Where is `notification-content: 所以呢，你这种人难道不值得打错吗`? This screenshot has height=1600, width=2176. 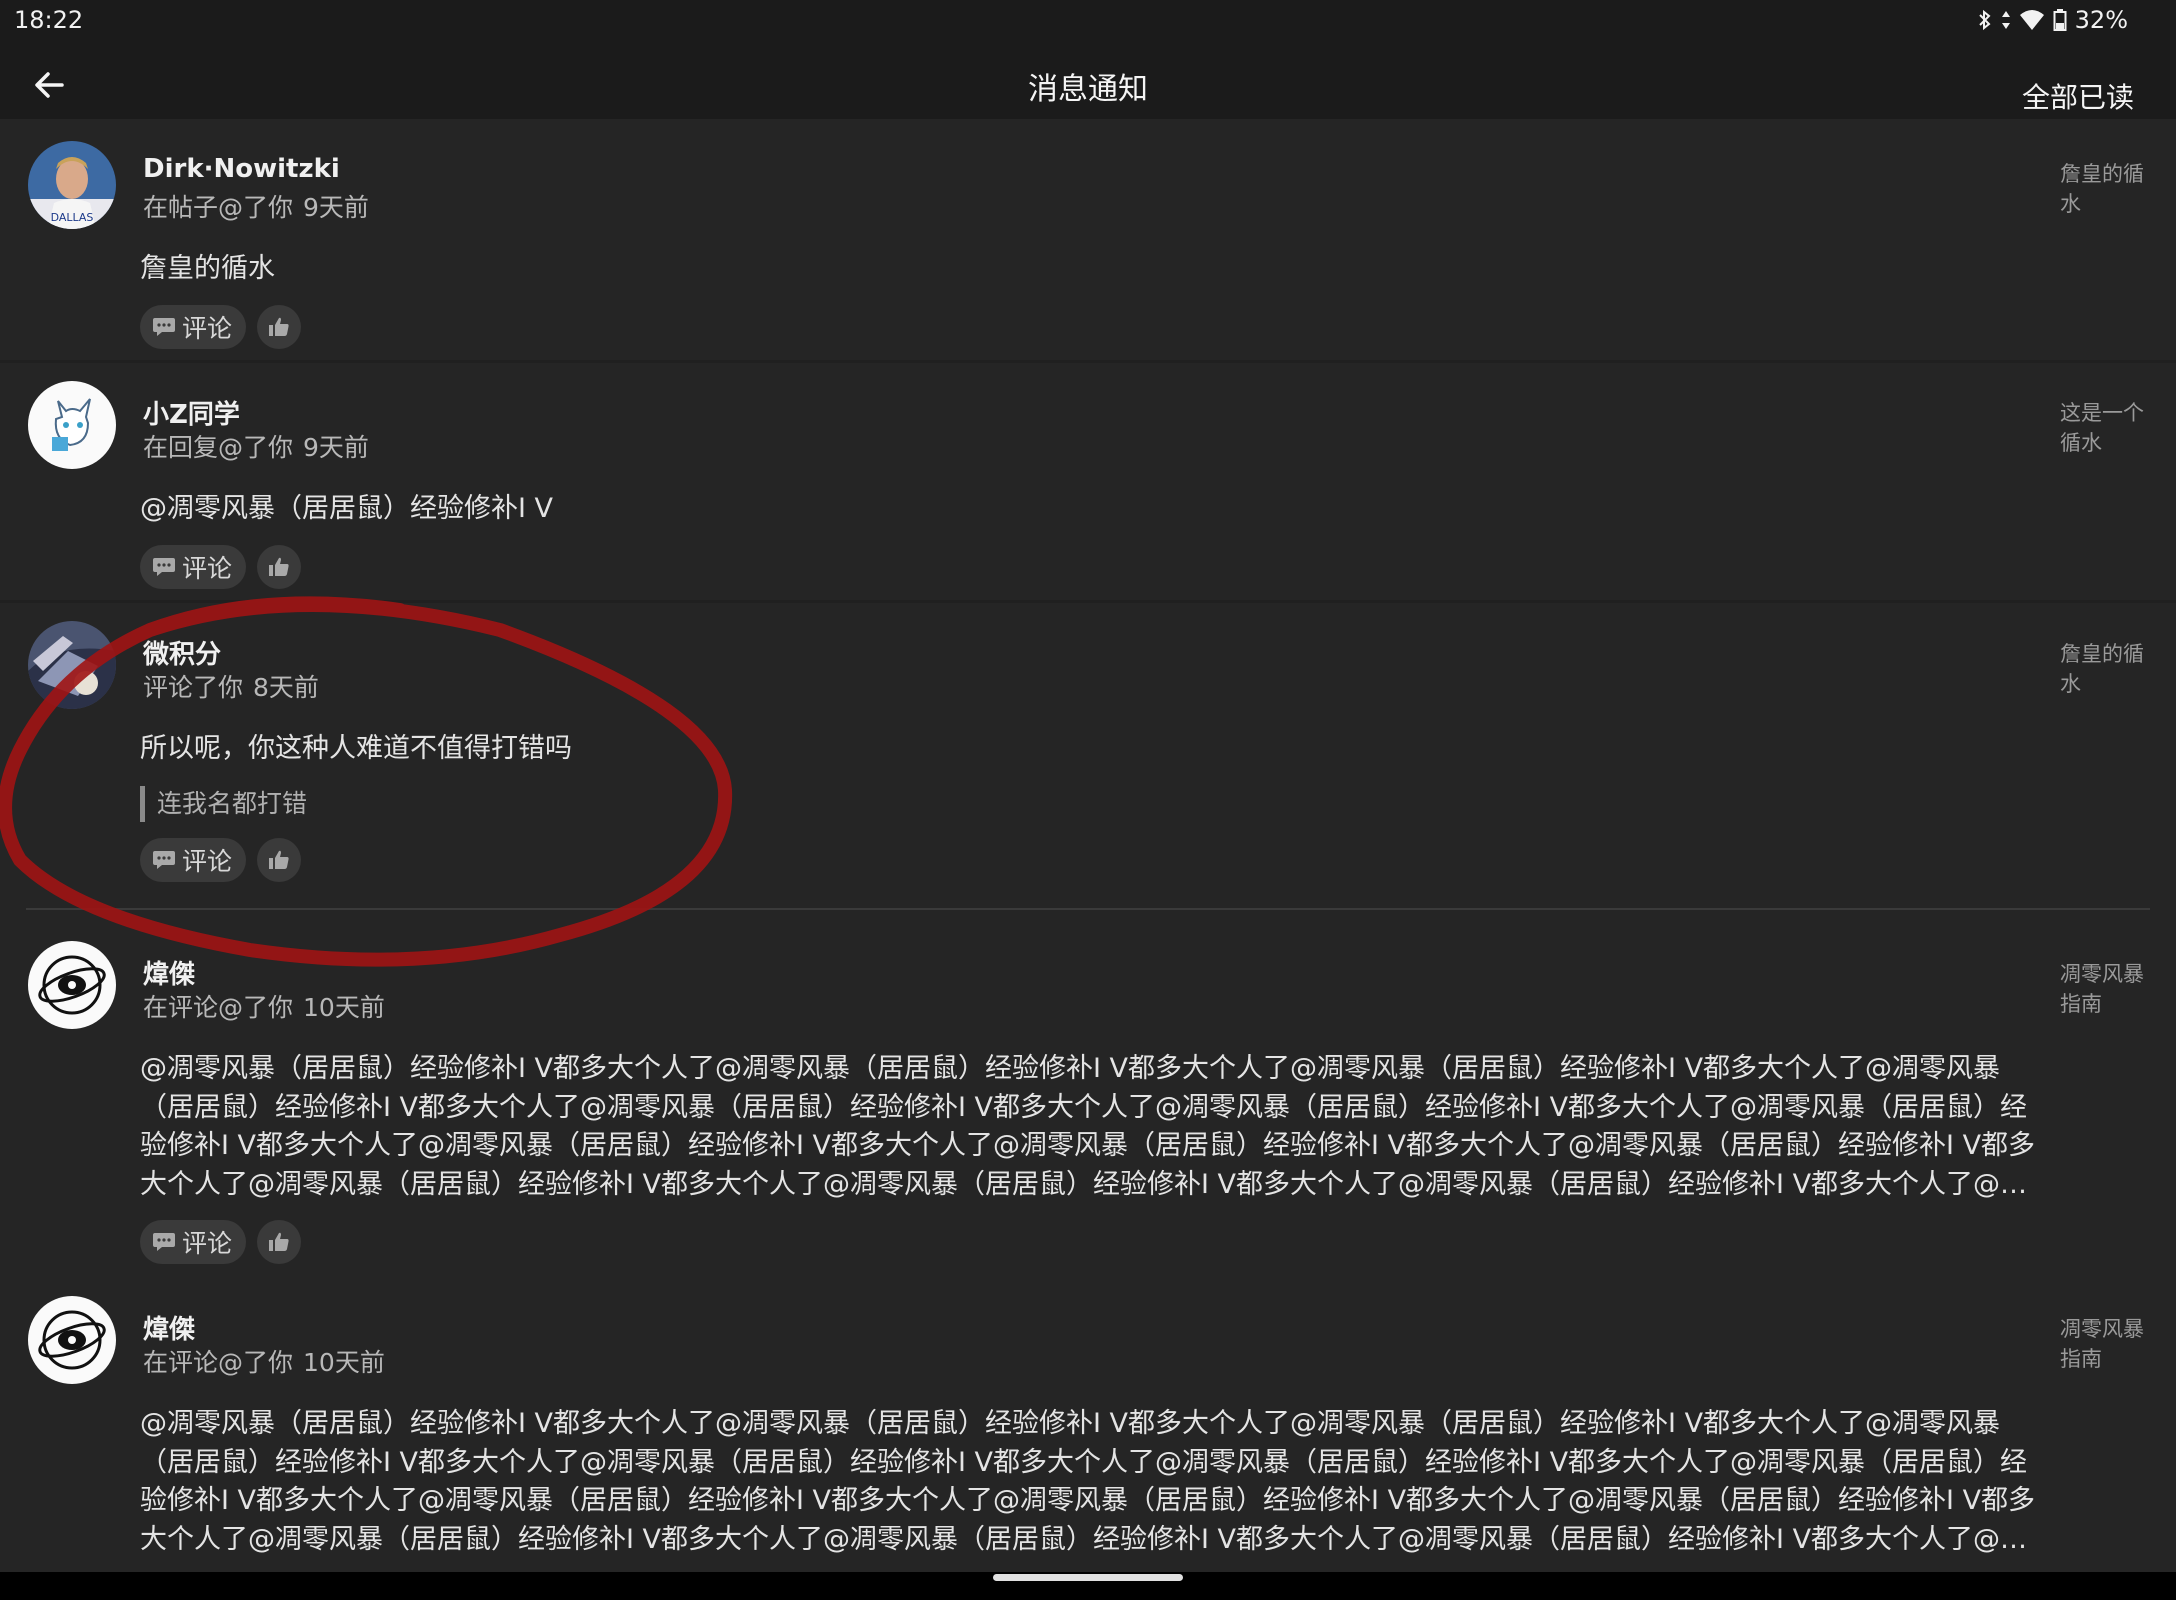 notification-content: 所以呢，你这种人难道不值得打错吗 is located at coordinates (356, 748).